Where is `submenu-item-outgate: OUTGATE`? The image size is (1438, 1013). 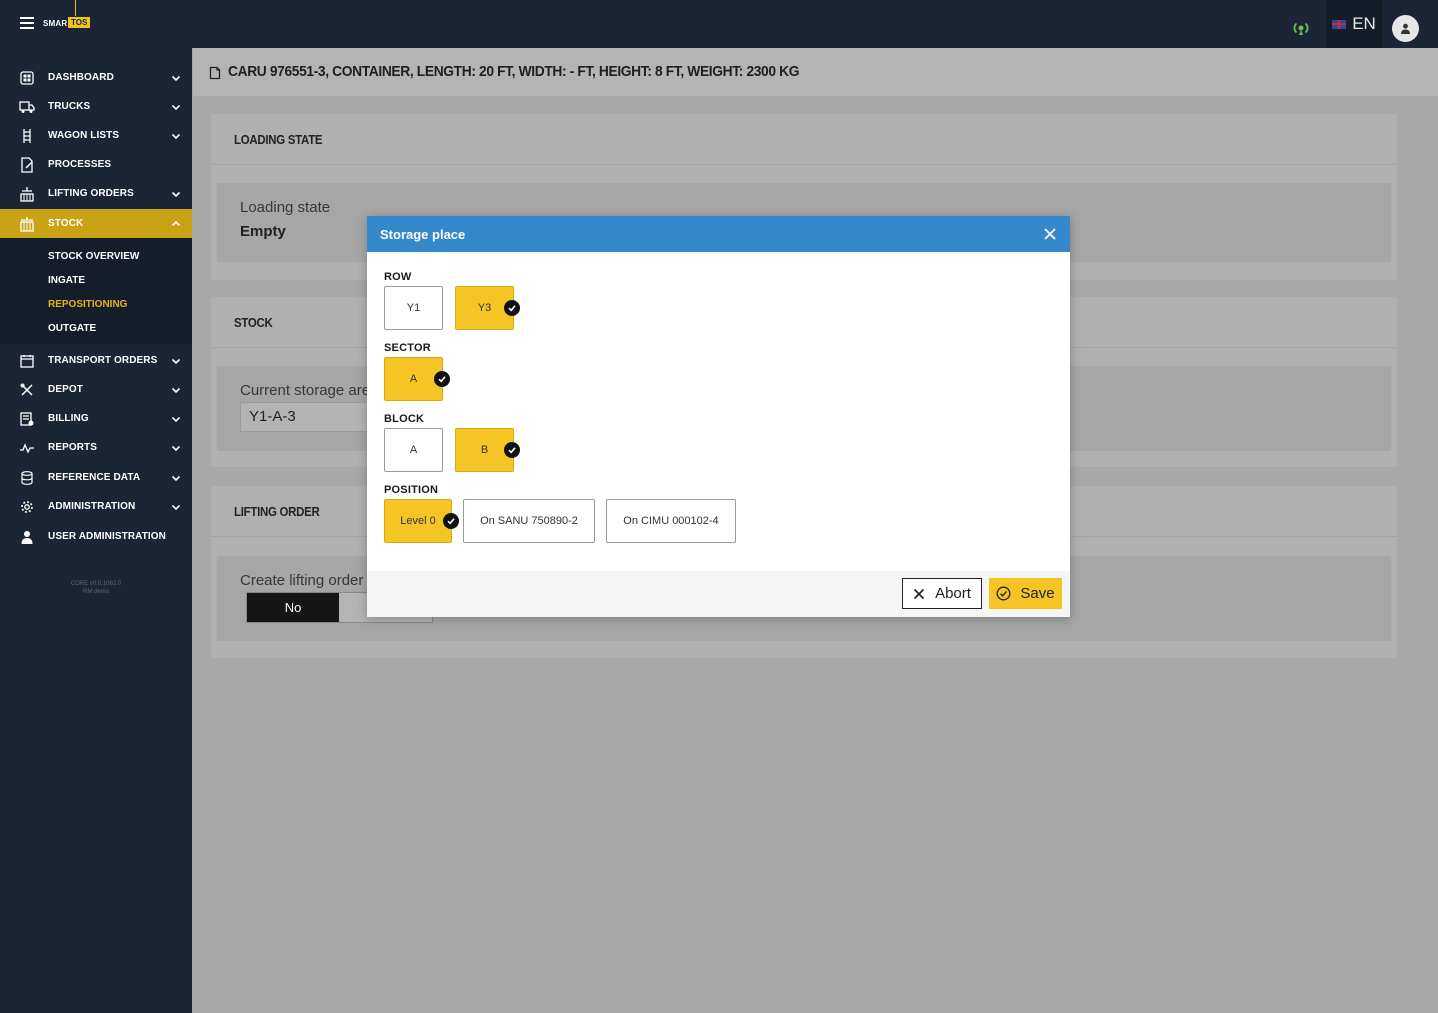
submenu-item-outgate: OUTGATE is located at coordinates (72, 328).